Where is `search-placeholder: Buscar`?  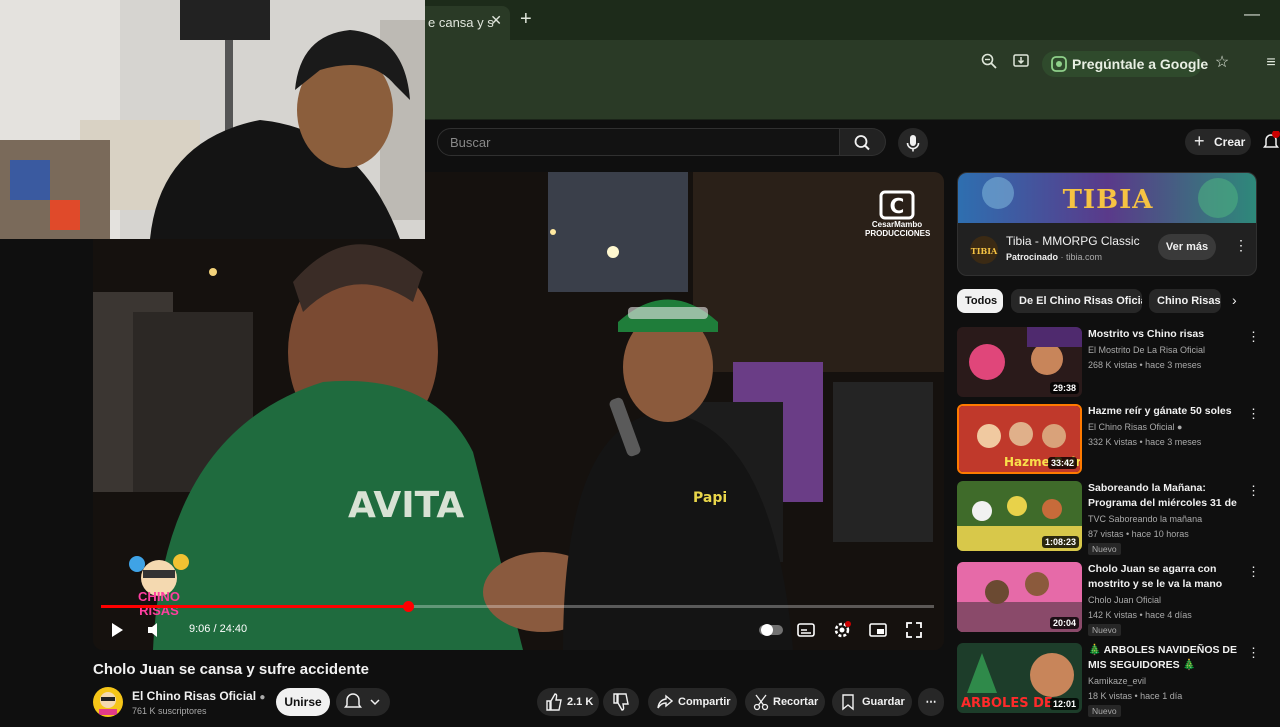
search-placeholder: Buscar is located at coordinates (470, 142).